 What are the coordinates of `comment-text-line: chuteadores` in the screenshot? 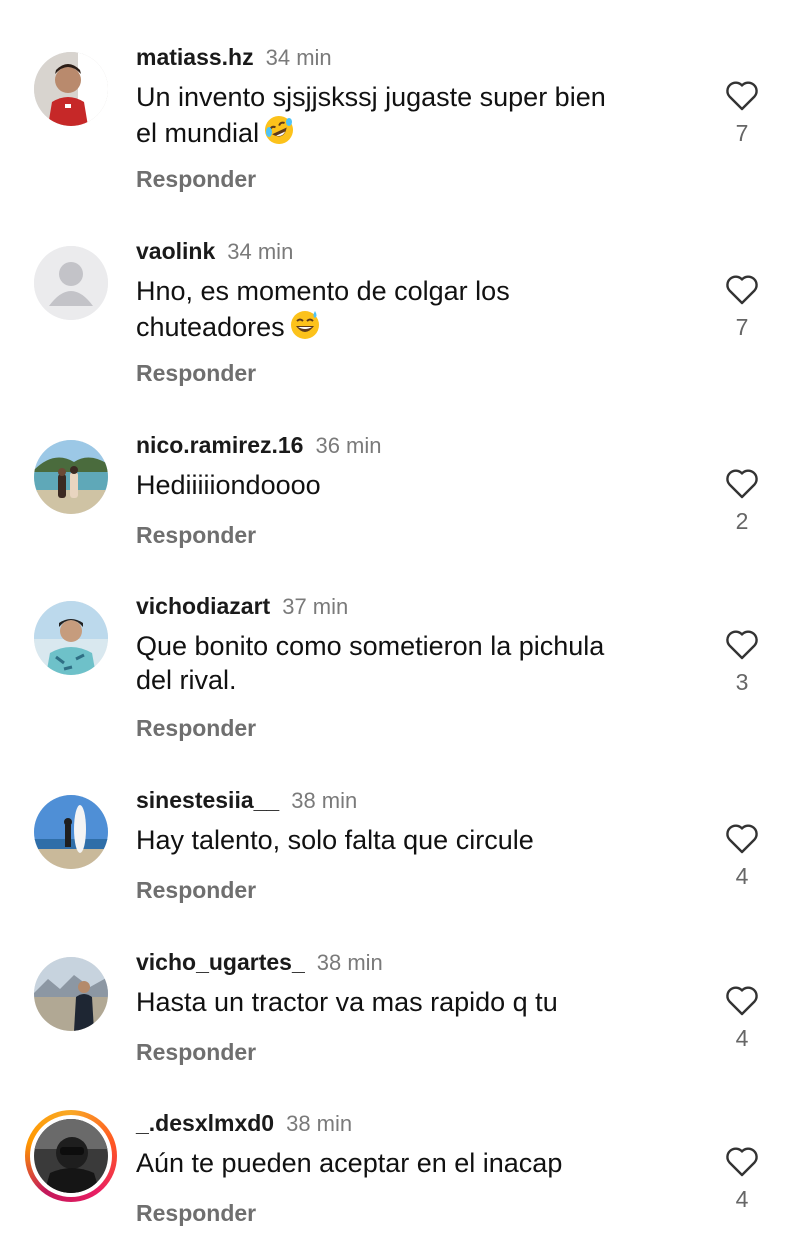 It's located at (210, 327).